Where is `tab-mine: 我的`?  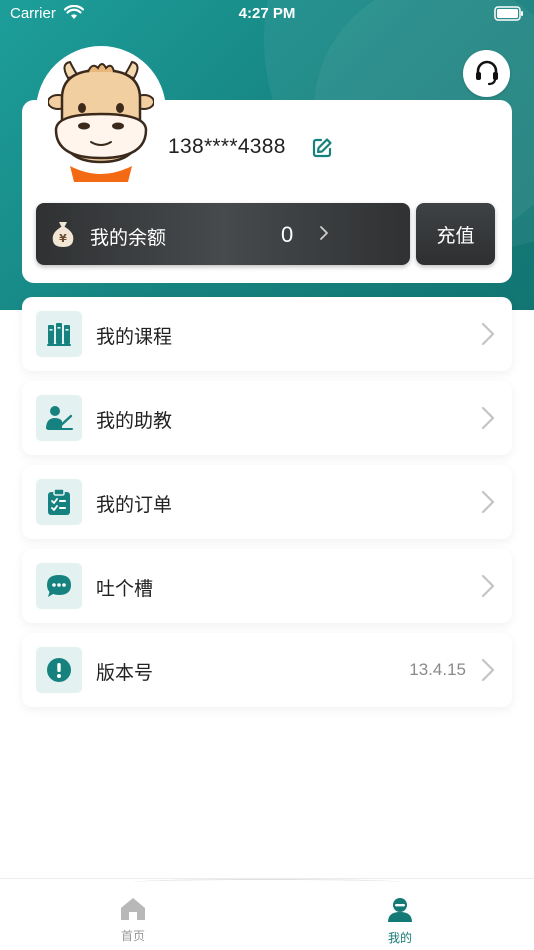
tab-mine: 我的 is located at coordinates (400, 921).